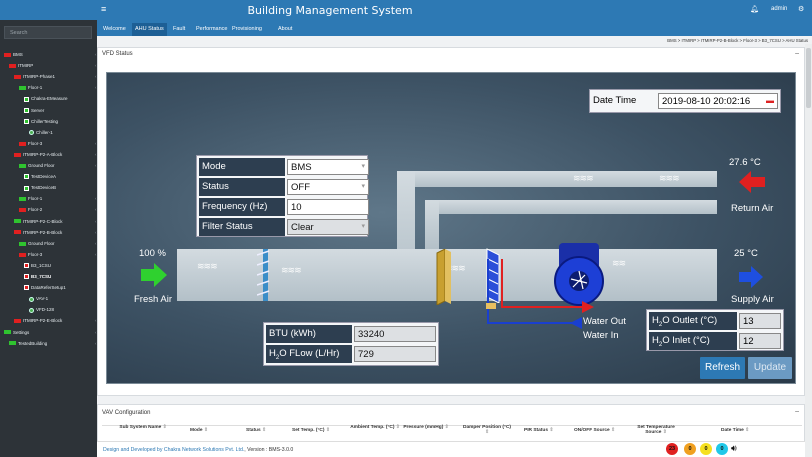 The height and width of the screenshot is (457, 812). What do you see at coordinates (451, 424) in the screenshot?
I see `vav-config-panel: VAV Configuration –` at bounding box center [451, 424].